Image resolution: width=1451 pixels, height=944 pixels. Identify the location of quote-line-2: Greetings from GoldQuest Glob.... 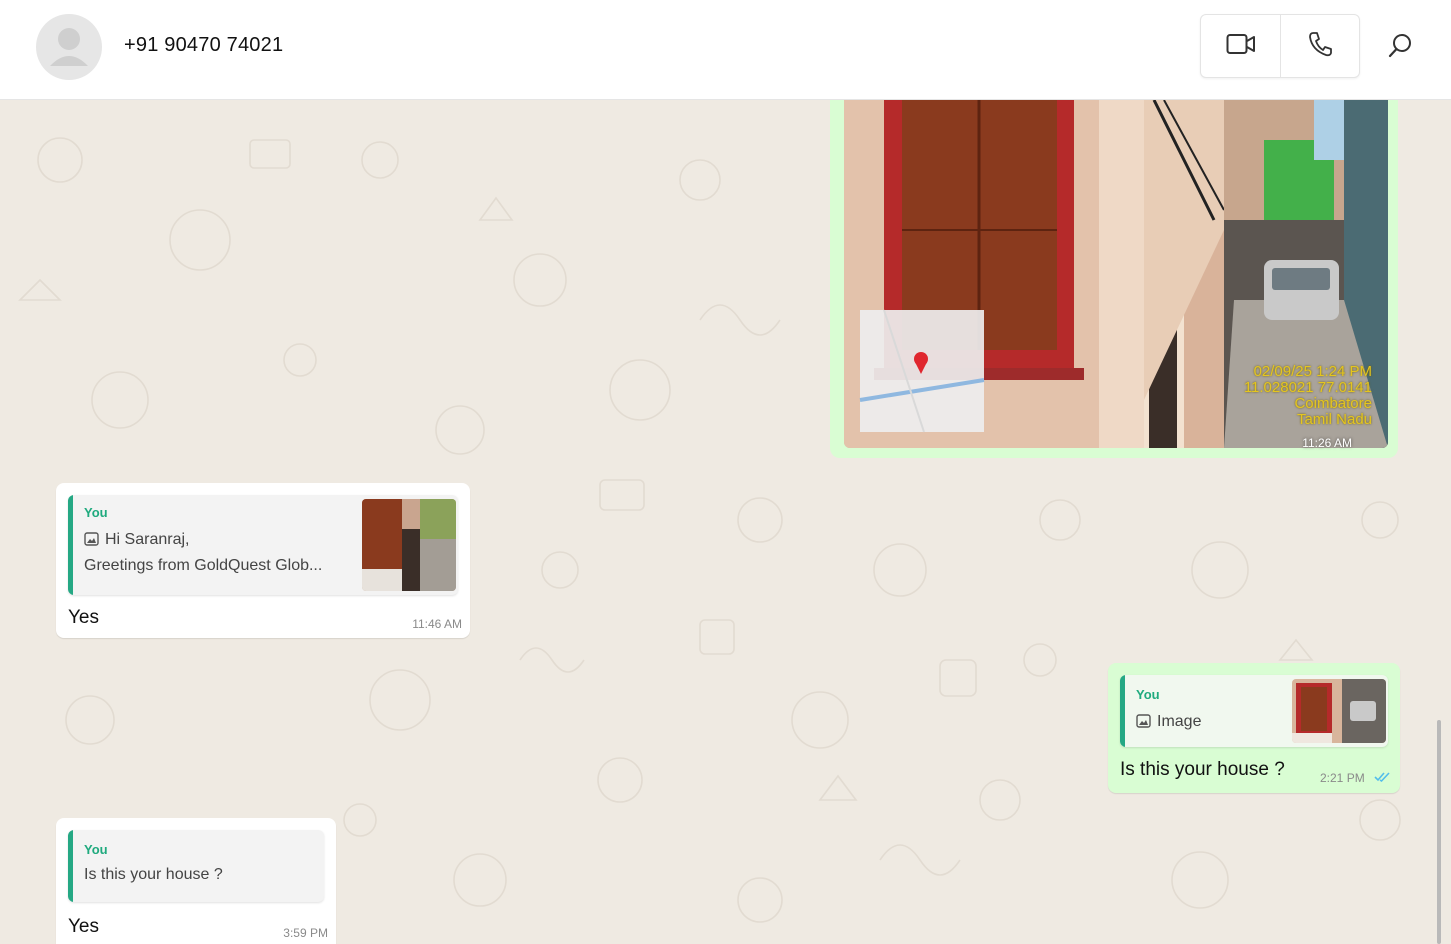
(203, 565).